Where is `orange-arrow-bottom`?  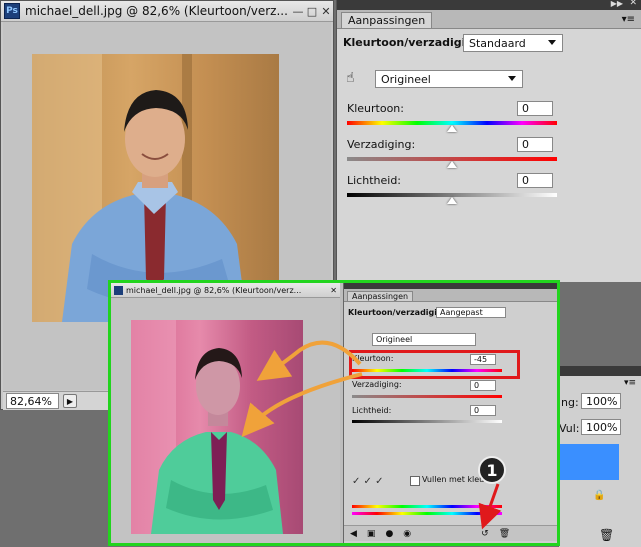
orange-arrow-bottom is located at coordinates (302, 405).